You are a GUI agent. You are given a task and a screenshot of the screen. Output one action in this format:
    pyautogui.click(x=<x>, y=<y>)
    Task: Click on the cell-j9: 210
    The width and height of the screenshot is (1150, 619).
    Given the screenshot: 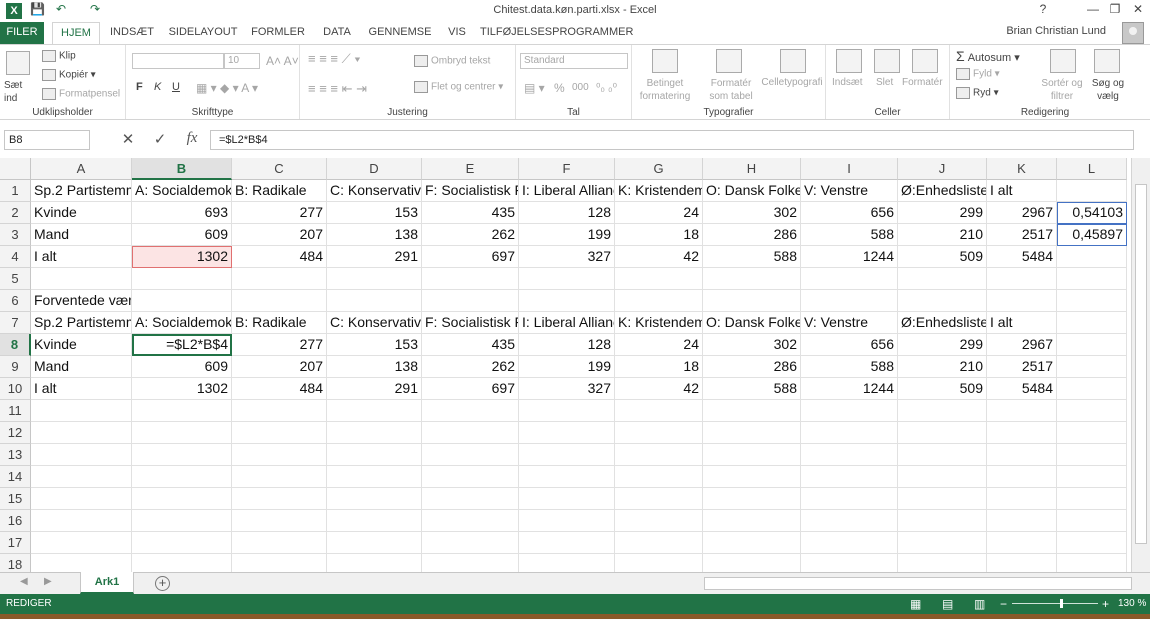 What is the action you would take?
    pyautogui.click(x=942, y=367)
    